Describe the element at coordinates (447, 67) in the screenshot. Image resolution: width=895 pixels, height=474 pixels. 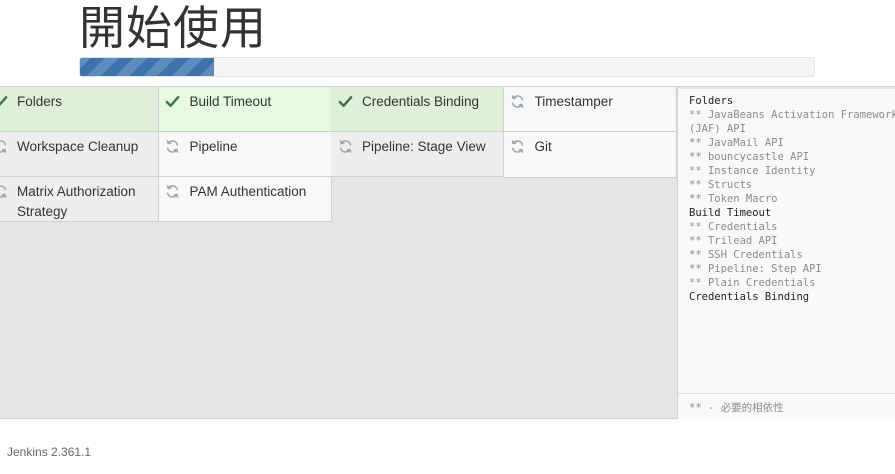
I see `install-progress-bar` at that location.